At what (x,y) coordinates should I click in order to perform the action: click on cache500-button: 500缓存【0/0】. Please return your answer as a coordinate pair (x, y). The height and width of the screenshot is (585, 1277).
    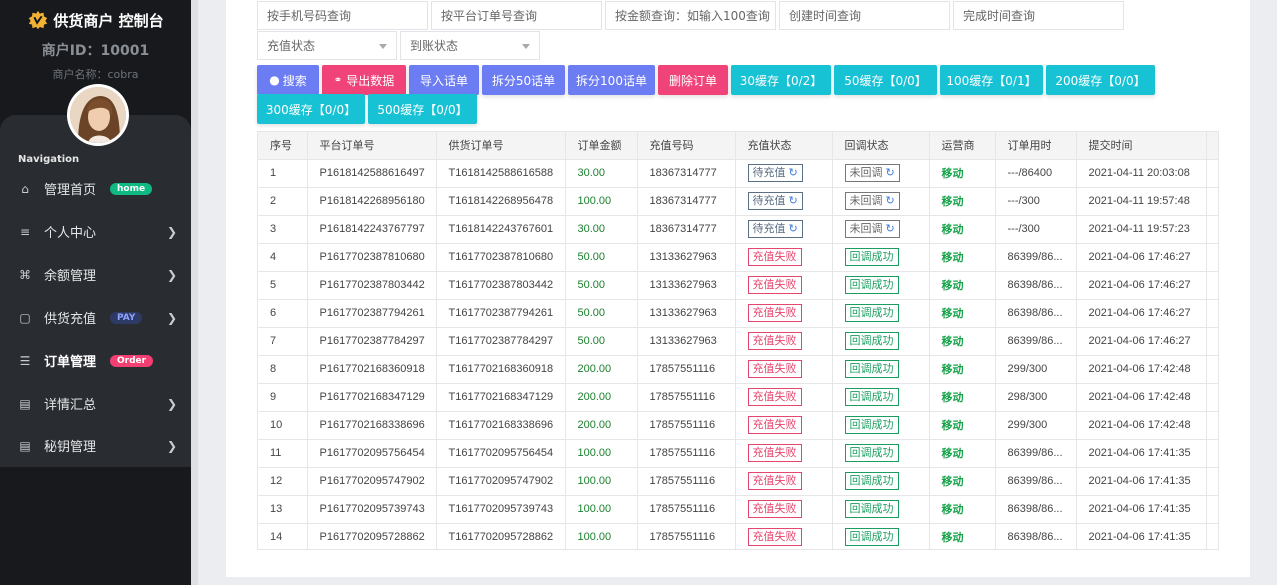
    Looking at the image, I should click on (422, 109).